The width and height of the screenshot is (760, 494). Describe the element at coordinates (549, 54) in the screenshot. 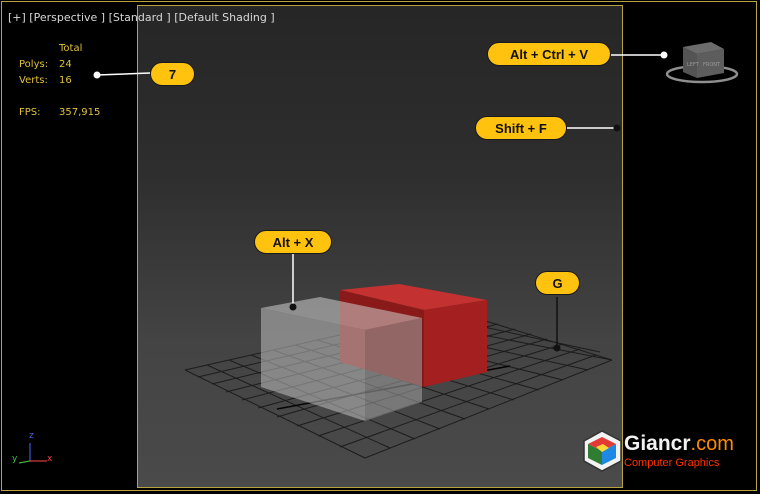

I see `callout-hotkey-alt-ctrl-v: Alt + Ctrl + V` at that location.